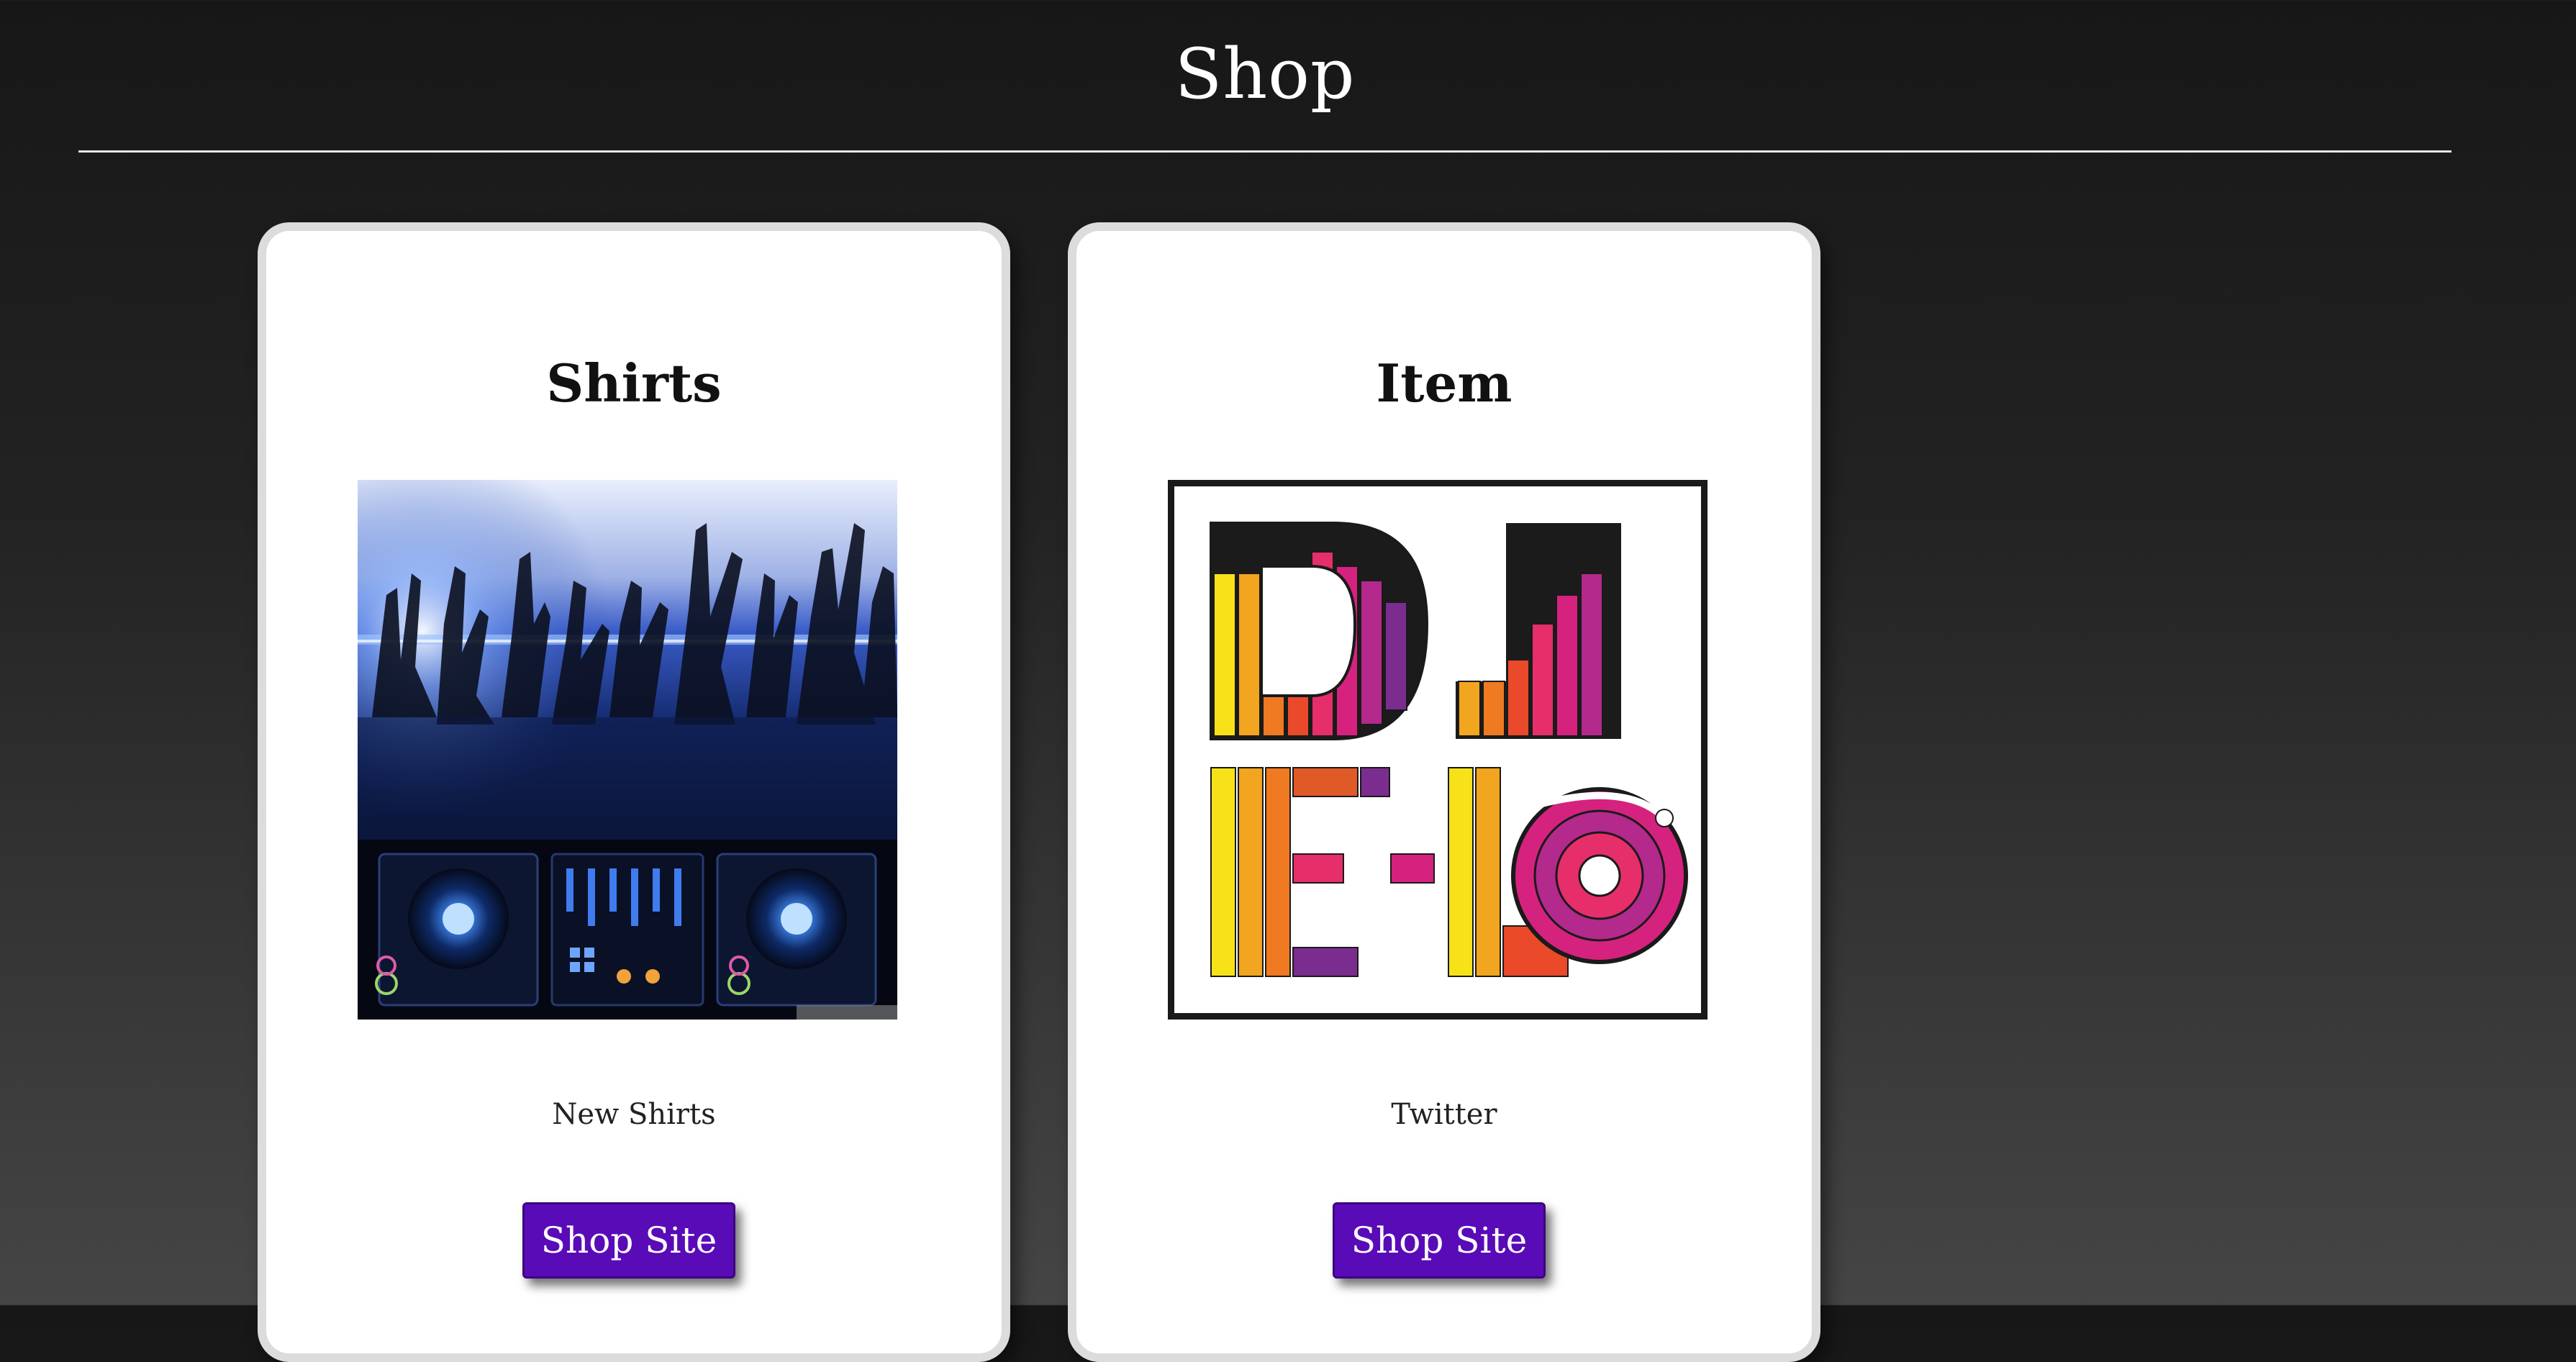 This screenshot has height=1362, width=2576. What do you see at coordinates (1444, 1114) in the screenshot?
I see `card-caption: Twitter` at bounding box center [1444, 1114].